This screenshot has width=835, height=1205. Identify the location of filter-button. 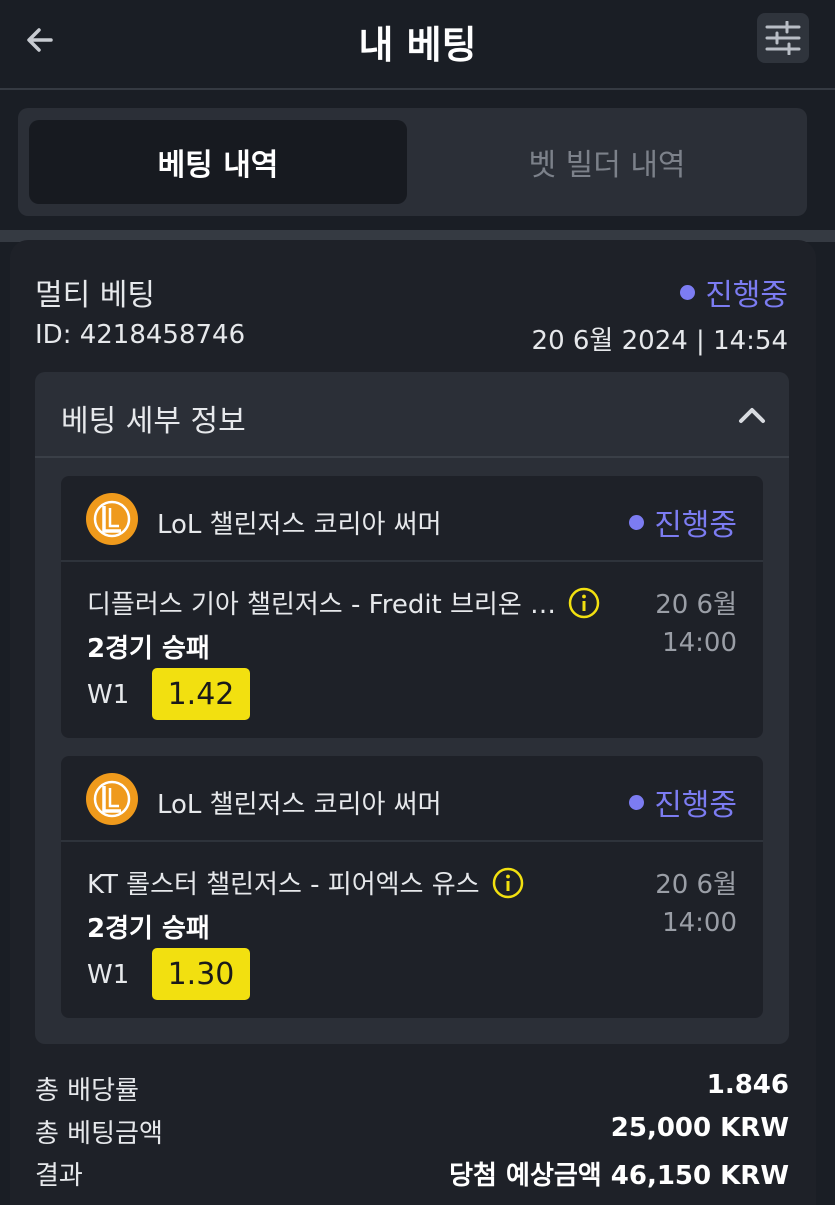
(783, 38).